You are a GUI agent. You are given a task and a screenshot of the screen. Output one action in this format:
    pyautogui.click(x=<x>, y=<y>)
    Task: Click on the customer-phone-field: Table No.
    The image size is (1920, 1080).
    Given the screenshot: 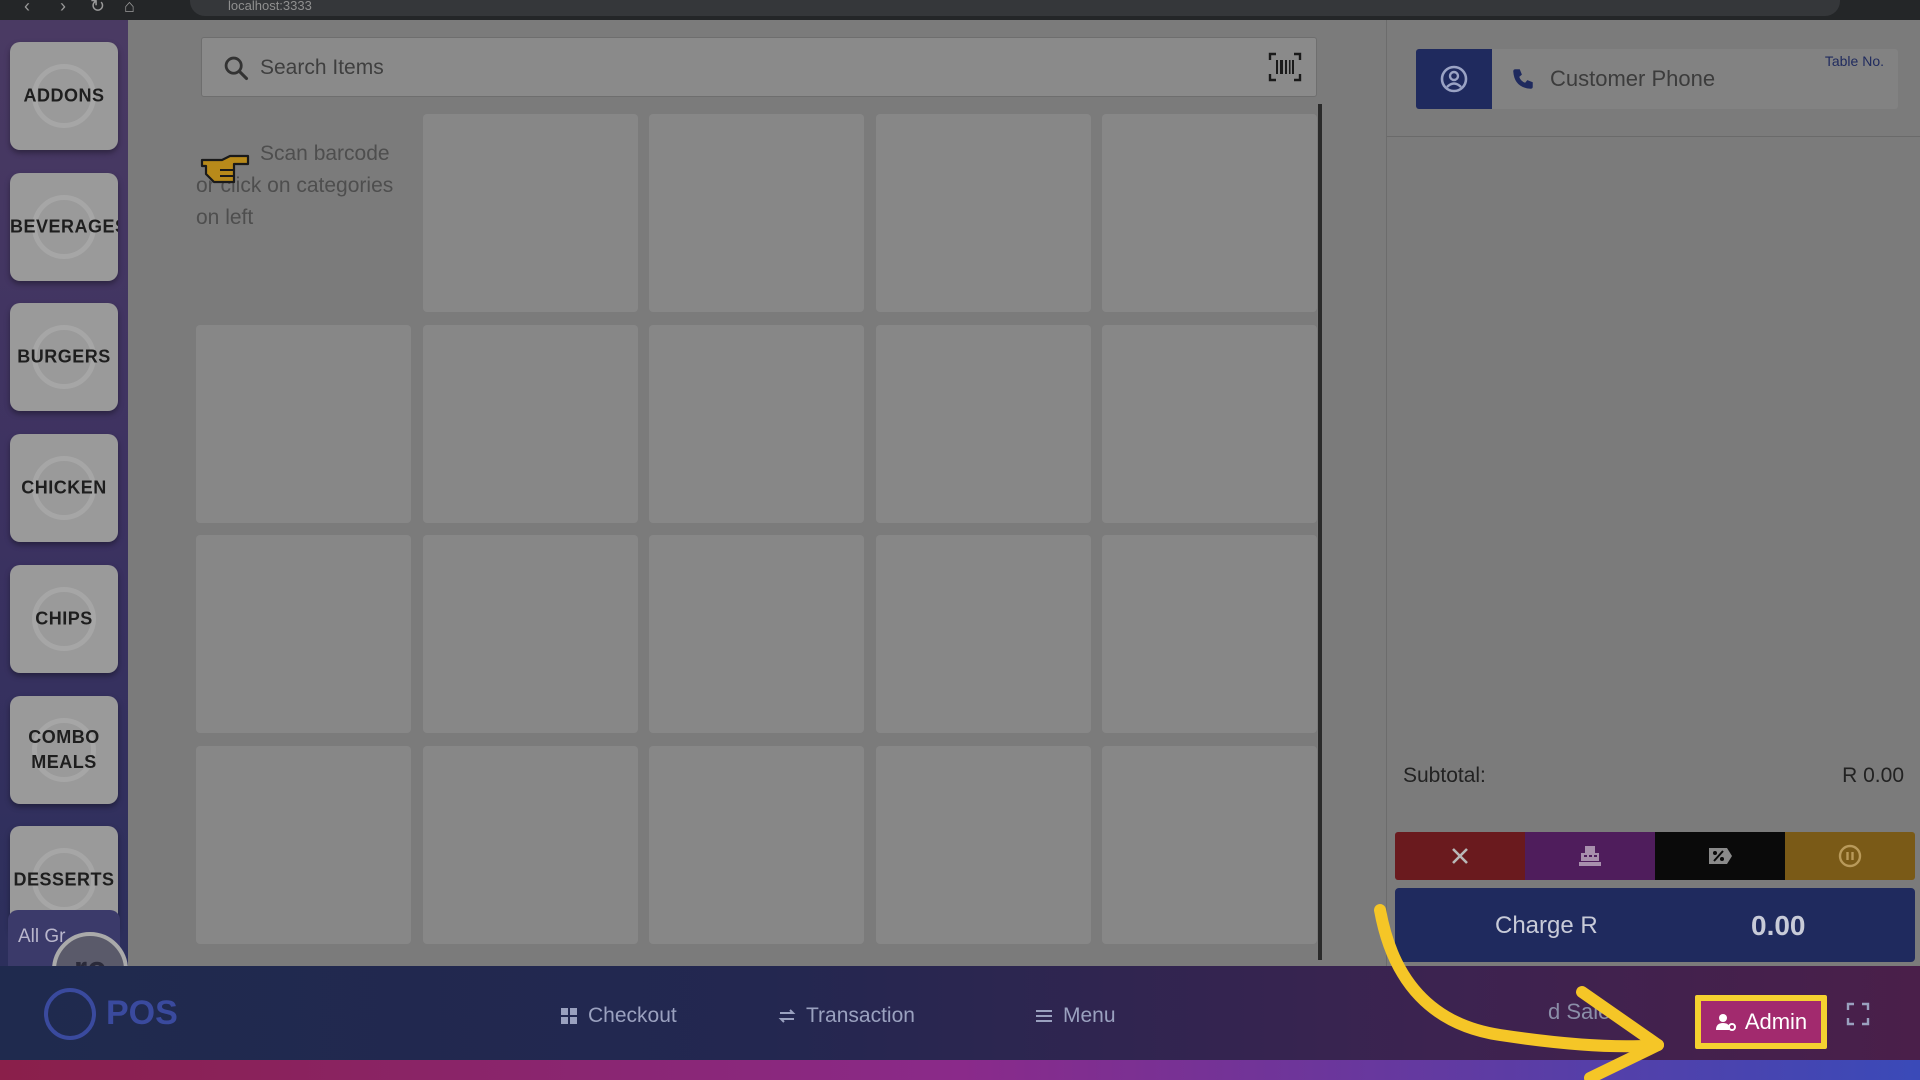 What is the action you would take?
    pyautogui.click(x=1695, y=79)
    